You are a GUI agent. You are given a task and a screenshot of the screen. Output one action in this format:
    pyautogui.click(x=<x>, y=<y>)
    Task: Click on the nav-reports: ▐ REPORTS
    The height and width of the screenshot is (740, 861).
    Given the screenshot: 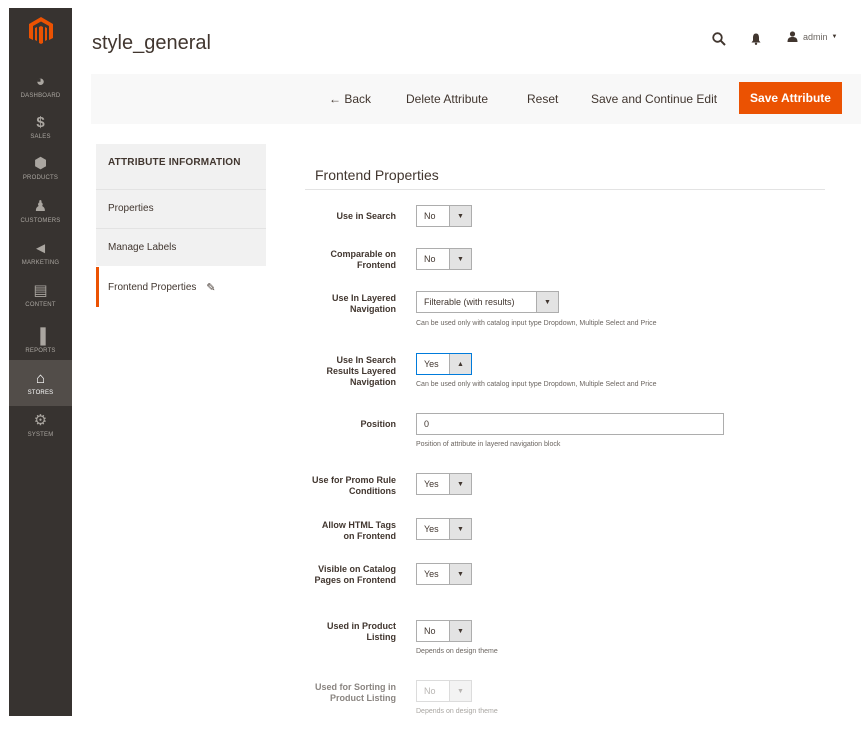 What is the action you would take?
    pyautogui.click(x=40, y=341)
    